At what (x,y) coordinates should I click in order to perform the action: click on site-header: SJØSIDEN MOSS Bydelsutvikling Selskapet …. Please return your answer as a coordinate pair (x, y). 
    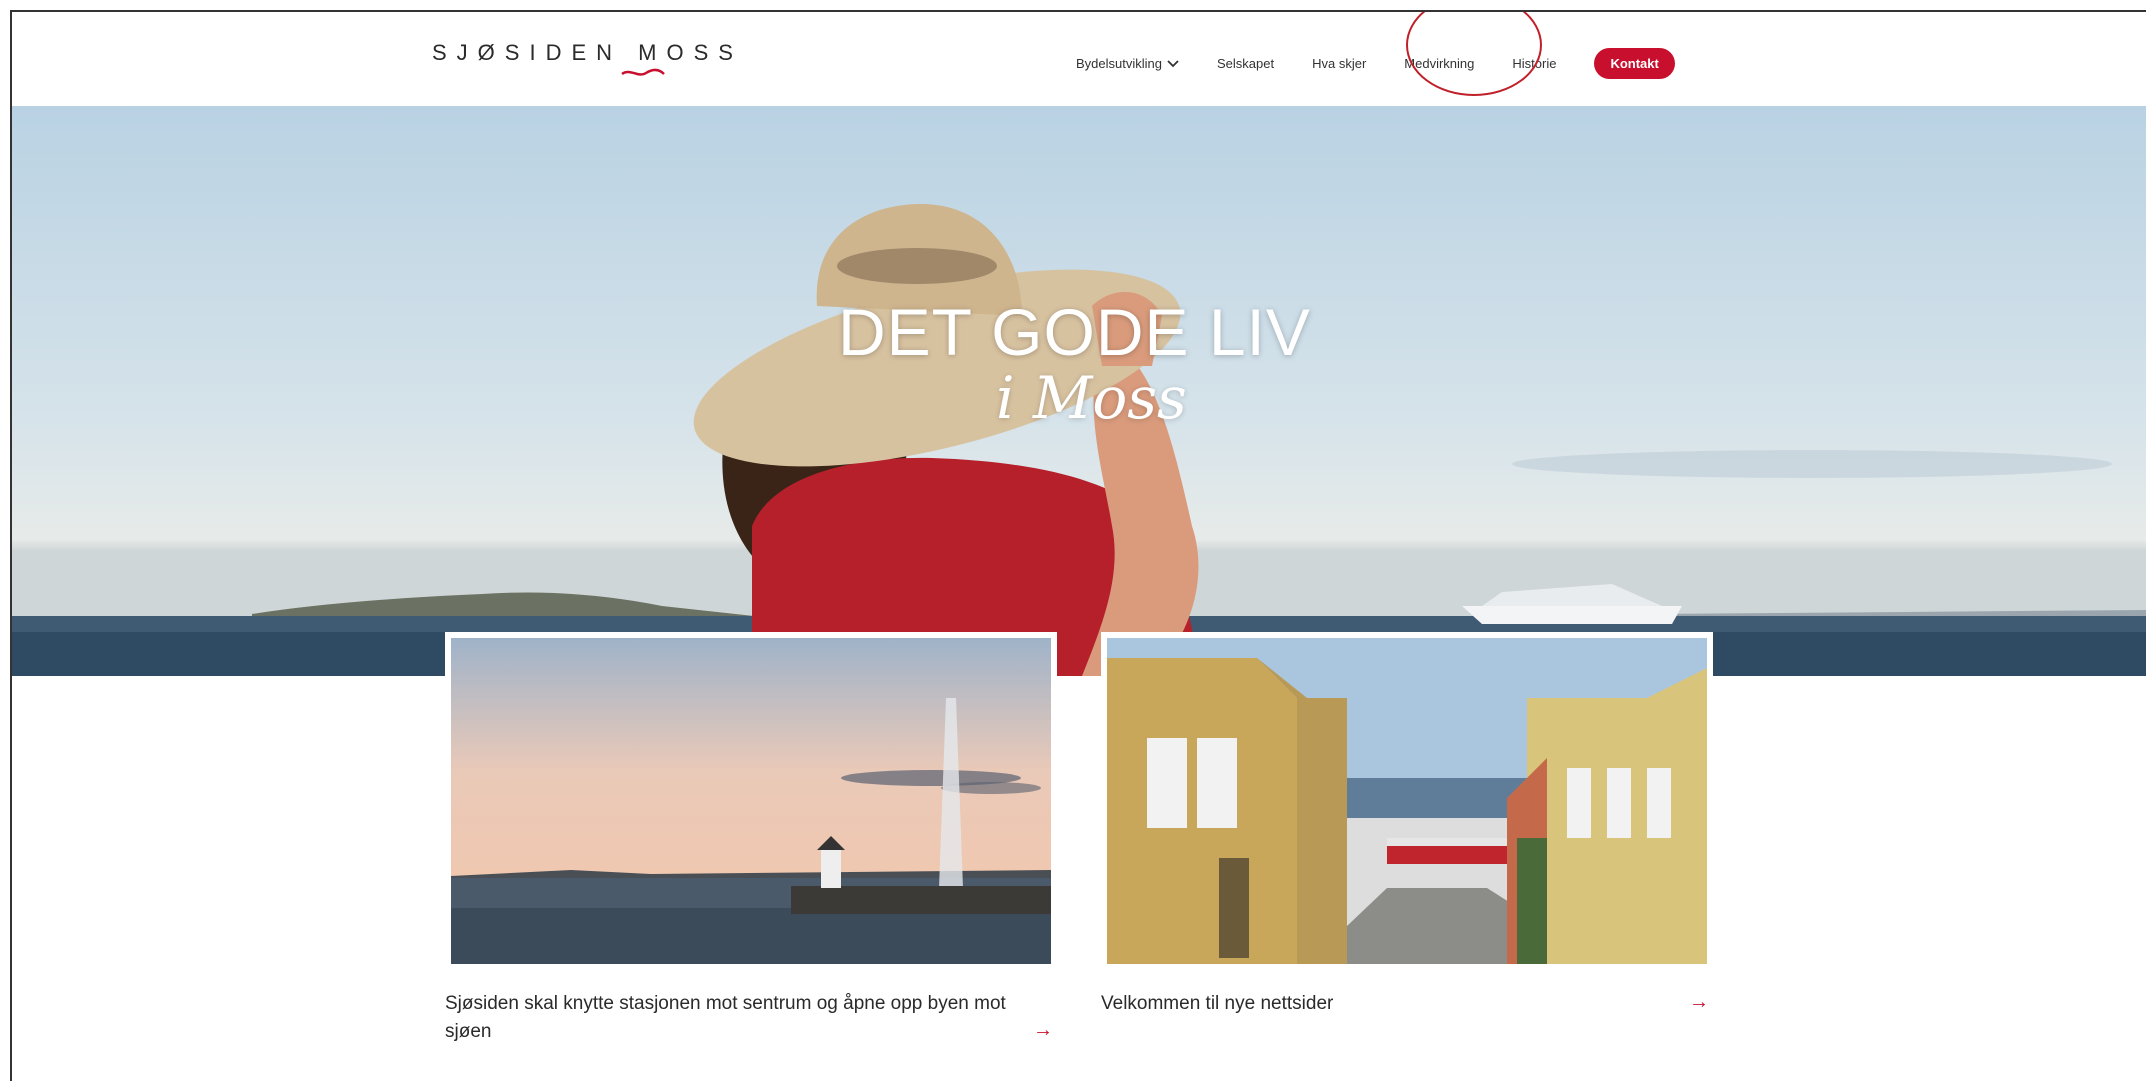
    Looking at the image, I should click on (1079, 59).